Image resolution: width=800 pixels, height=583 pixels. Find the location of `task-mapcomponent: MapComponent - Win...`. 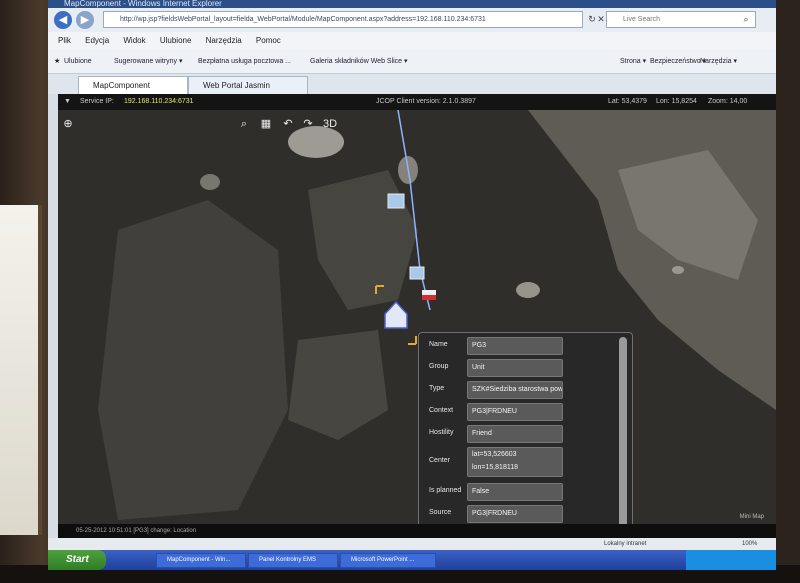

task-mapcomponent: MapComponent - Win... is located at coordinates (201, 560).